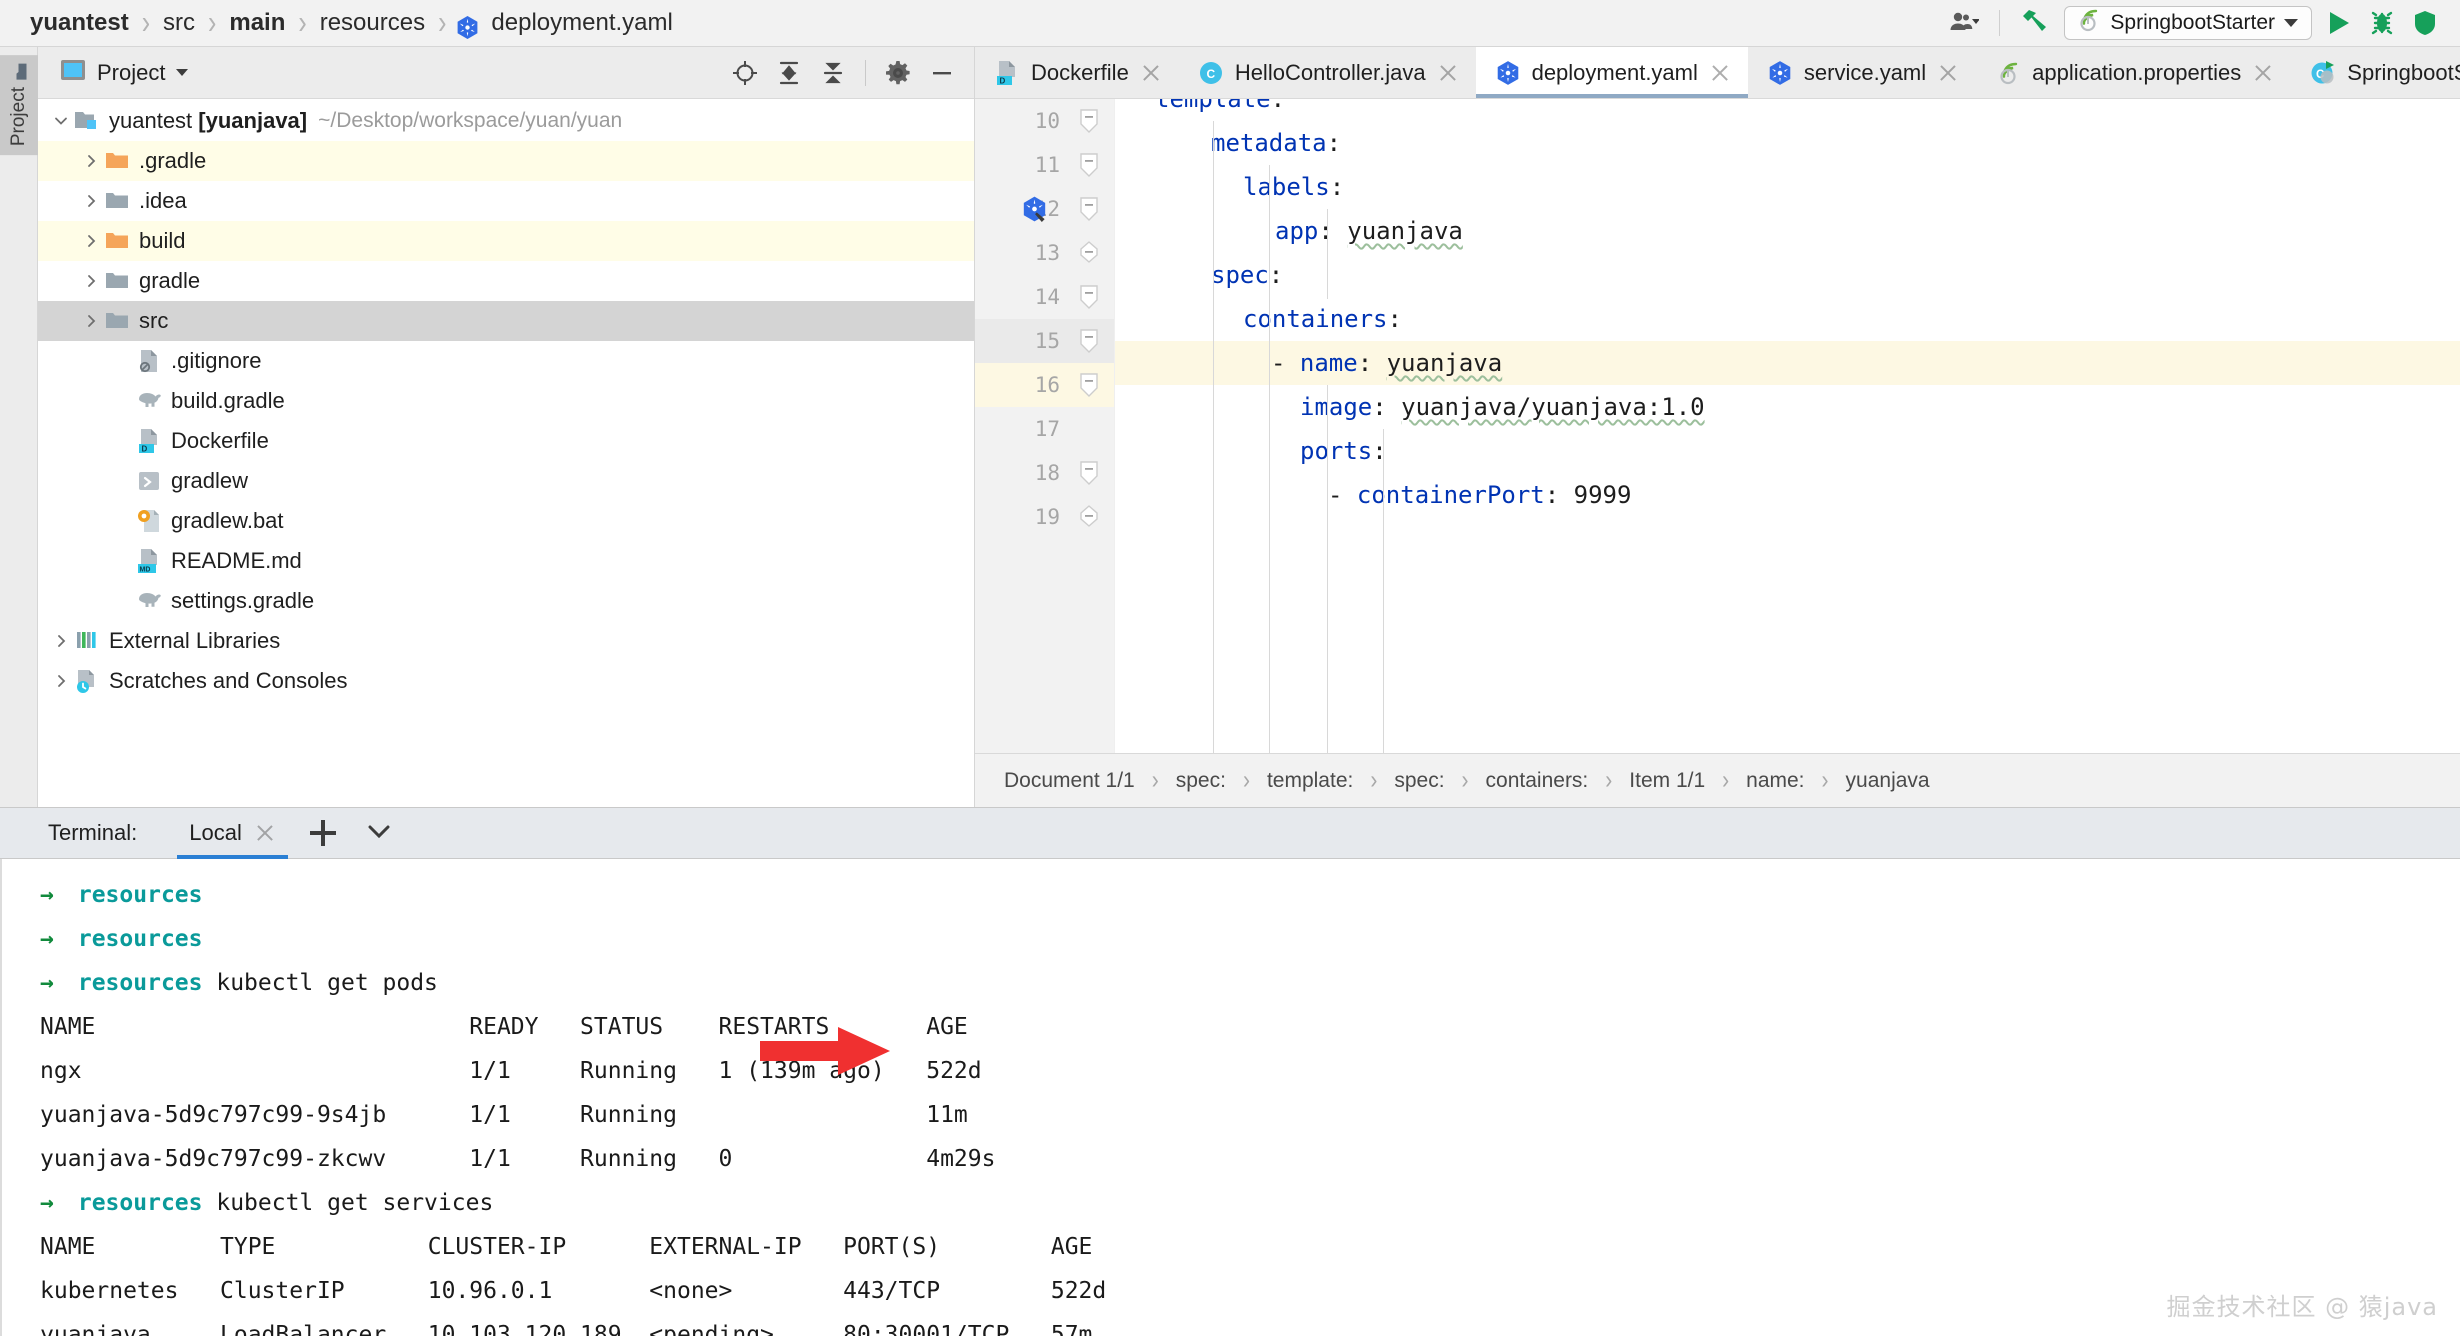 The image size is (2460, 1336). I want to click on tree-row-build-dir: build, so click(506, 241).